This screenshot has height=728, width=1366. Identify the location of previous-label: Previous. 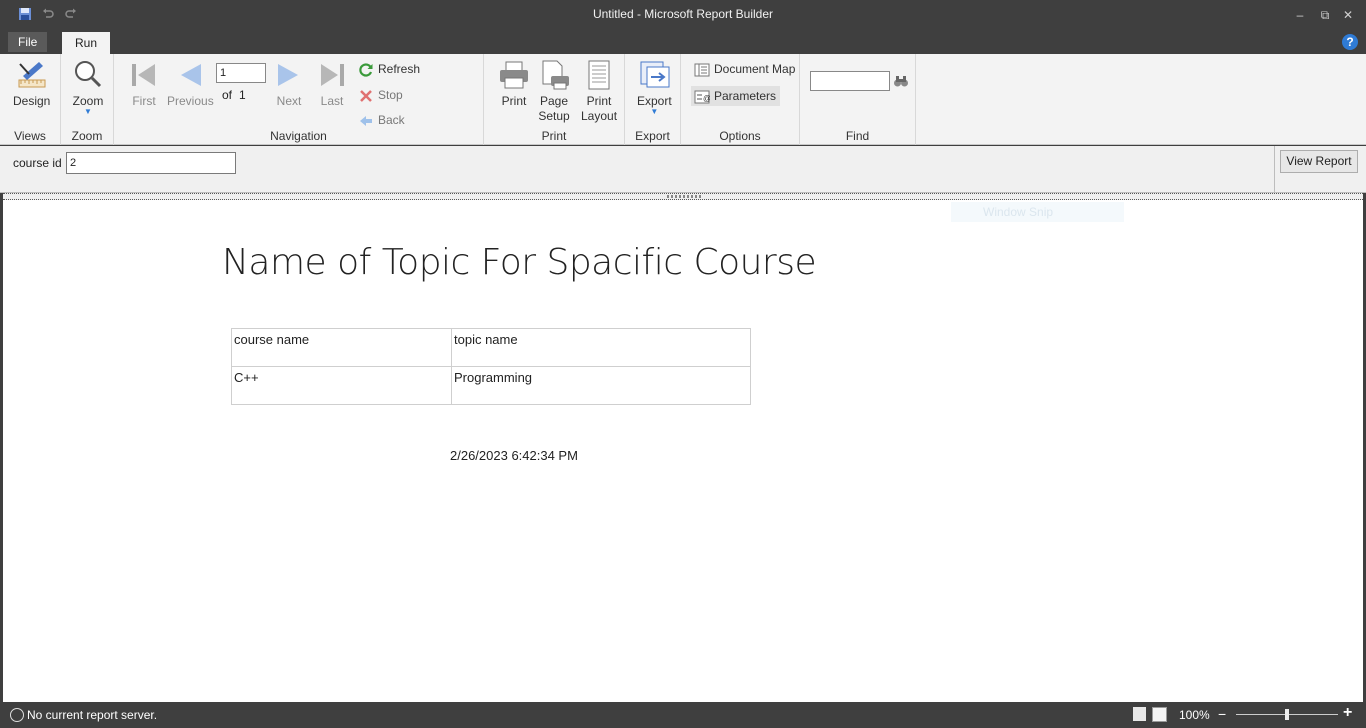
(190, 101).